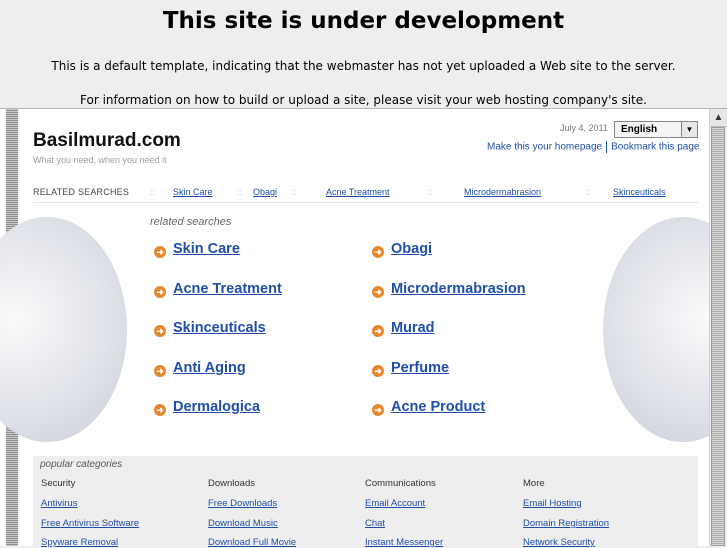 This screenshot has width=727, height=548. I want to click on language-select: English ▼, so click(656, 129).